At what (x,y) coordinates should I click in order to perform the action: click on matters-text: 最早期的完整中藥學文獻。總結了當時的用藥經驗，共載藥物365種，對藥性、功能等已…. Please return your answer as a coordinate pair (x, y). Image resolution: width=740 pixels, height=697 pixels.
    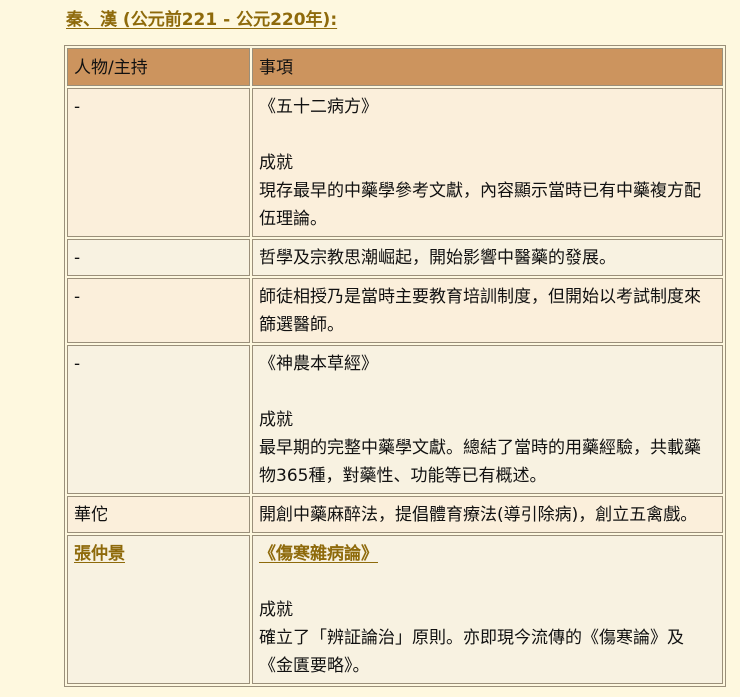
    Looking at the image, I should click on (480, 462).